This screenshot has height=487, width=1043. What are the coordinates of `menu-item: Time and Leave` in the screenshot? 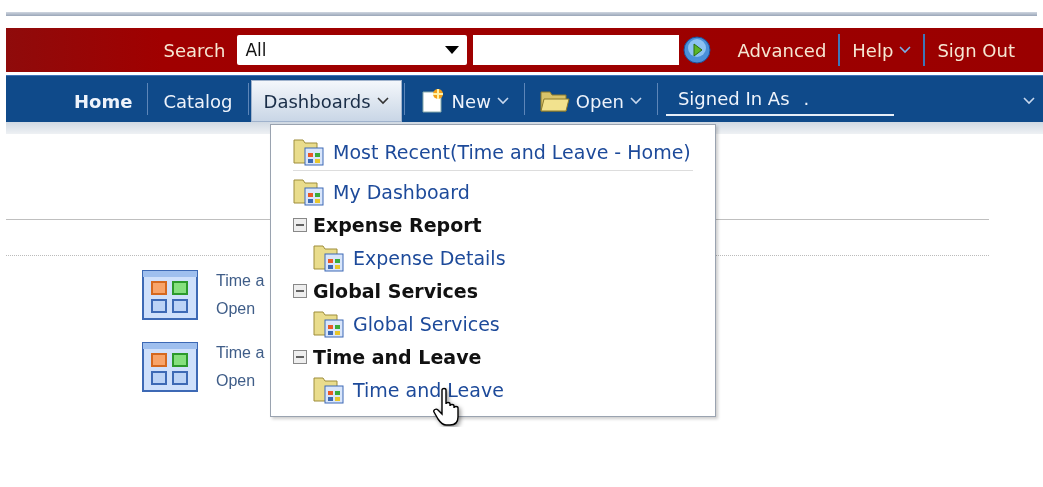 It's located at (504, 389).